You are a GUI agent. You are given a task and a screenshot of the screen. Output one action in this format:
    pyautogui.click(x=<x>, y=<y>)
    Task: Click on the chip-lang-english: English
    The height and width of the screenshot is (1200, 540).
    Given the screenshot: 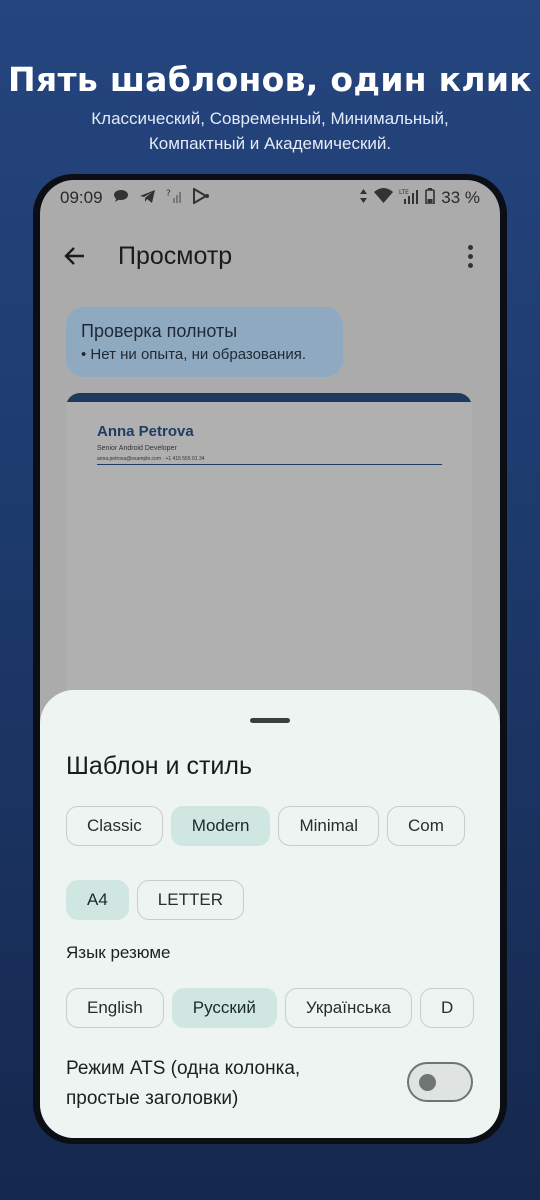 What is the action you would take?
    pyautogui.click(x=115, y=1008)
    